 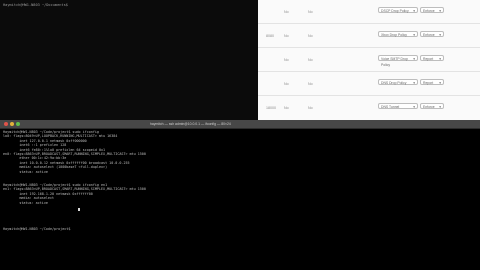 I want to click on policy-select: Voice SMTP Drop Policy ▾, so click(x=398, y=61).